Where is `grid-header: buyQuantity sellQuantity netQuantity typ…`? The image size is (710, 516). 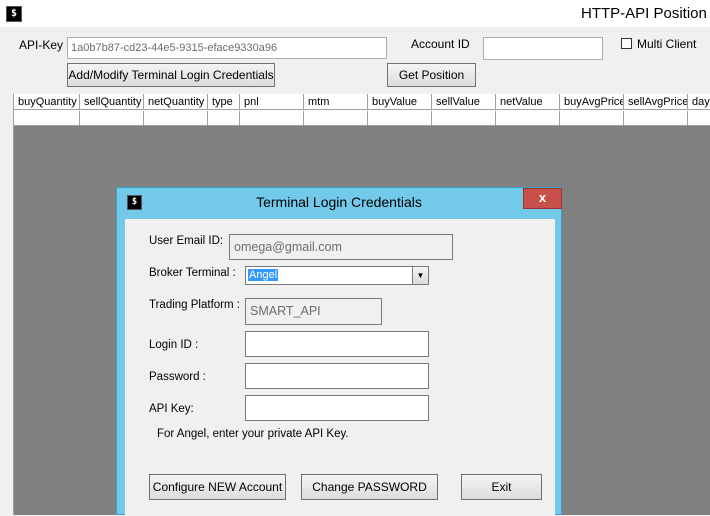 grid-header: buyQuantity sellQuantity netQuantity typ… is located at coordinates (362, 102).